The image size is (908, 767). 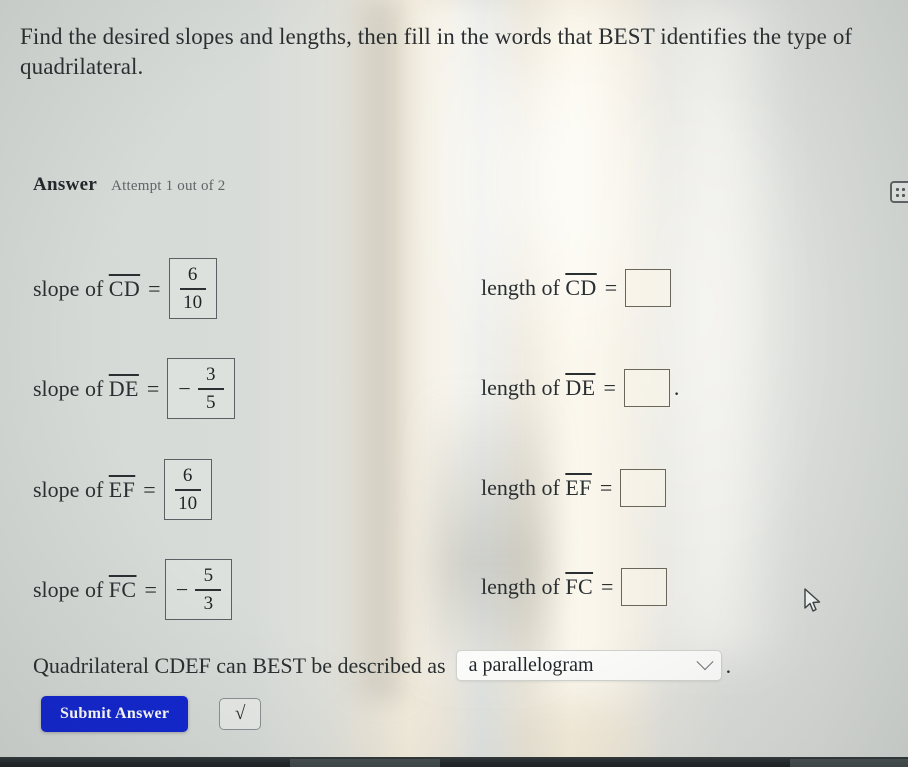 I want to click on length-row-cd: length of CD =, so click(x=578, y=288).